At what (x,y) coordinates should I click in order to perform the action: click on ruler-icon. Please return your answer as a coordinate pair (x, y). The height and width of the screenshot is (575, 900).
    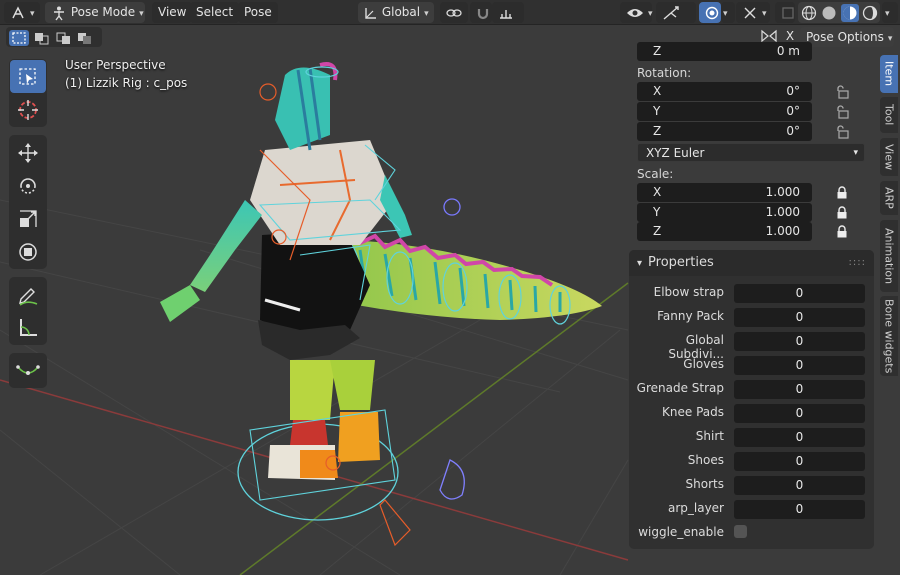
    Looking at the image, I should click on (28, 327).